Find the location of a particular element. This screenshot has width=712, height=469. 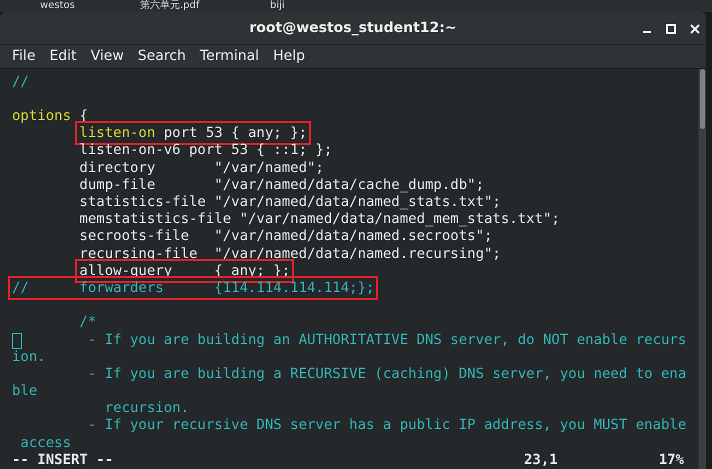

code-text: ble is located at coordinates (25, 391).